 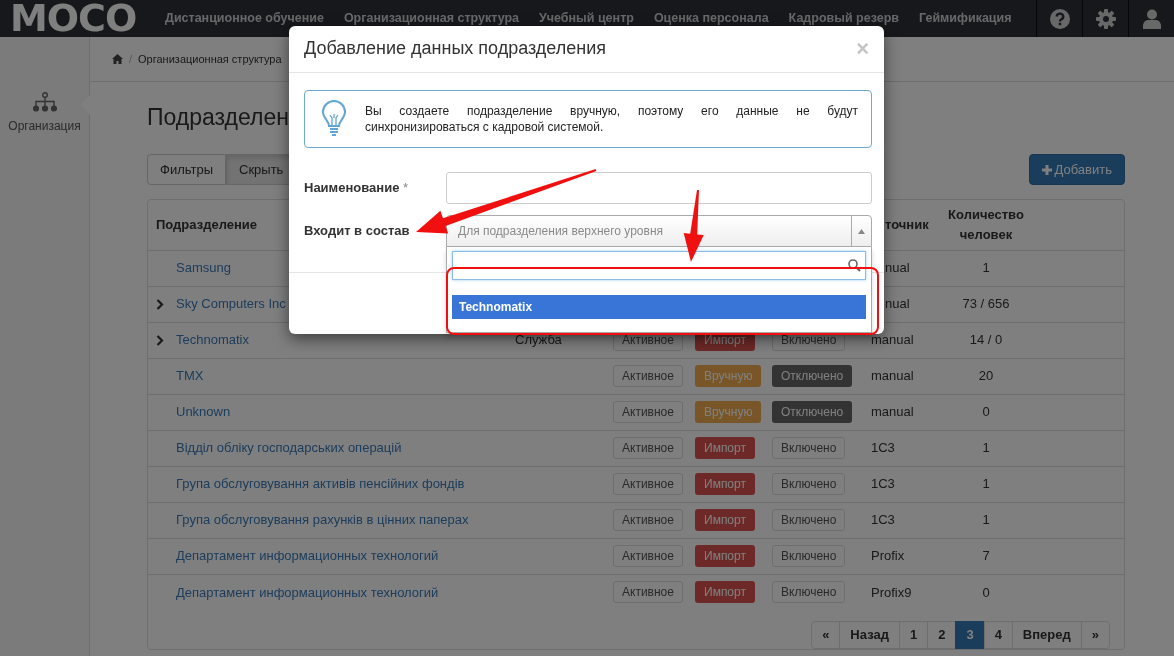 I want to click on search-field, so click(x=659, y=265).